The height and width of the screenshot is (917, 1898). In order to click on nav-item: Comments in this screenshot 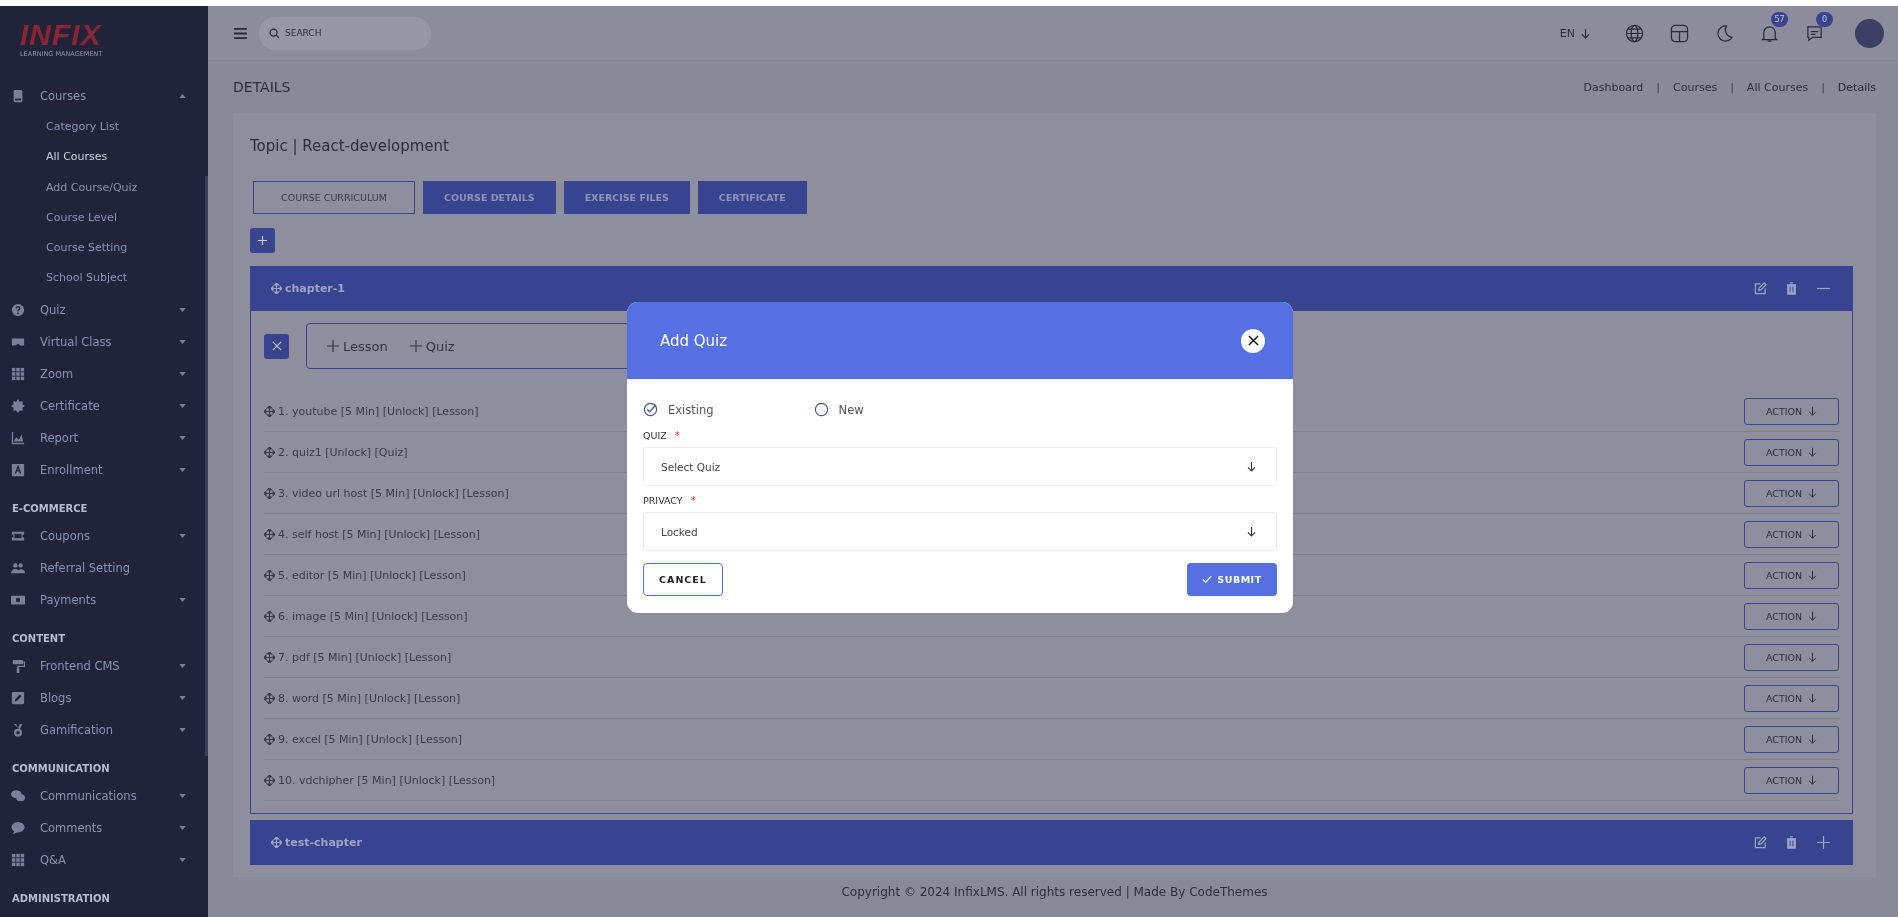, I will do `click(104, 827)`.